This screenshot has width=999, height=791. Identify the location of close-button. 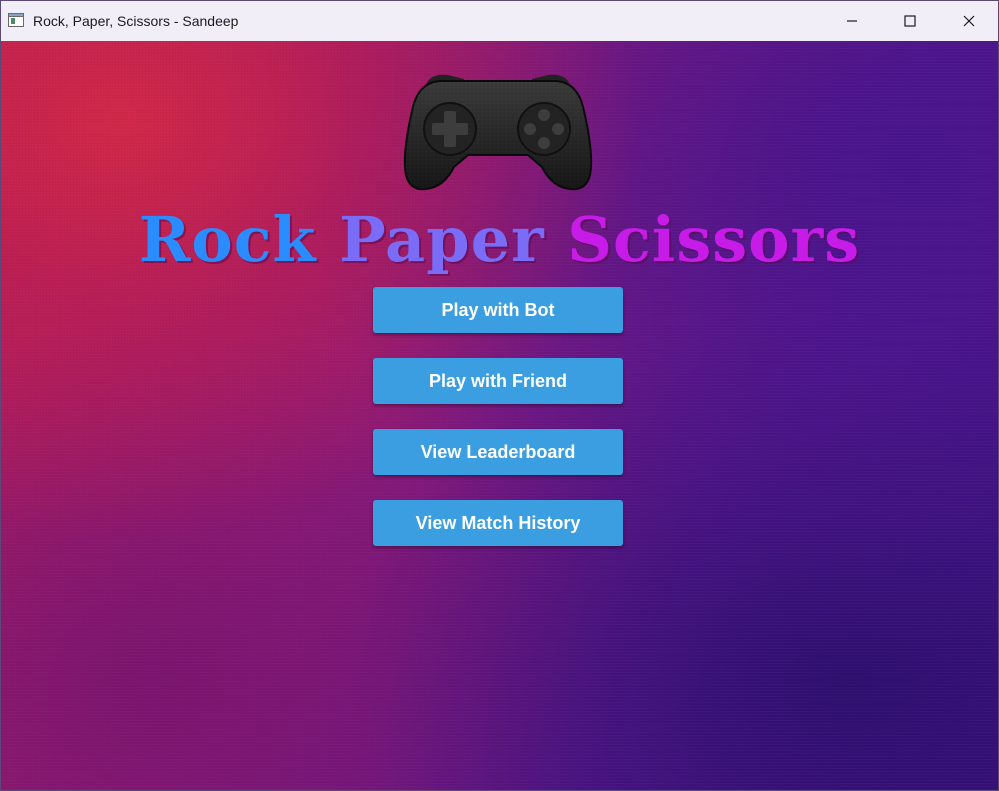
(969, 21).